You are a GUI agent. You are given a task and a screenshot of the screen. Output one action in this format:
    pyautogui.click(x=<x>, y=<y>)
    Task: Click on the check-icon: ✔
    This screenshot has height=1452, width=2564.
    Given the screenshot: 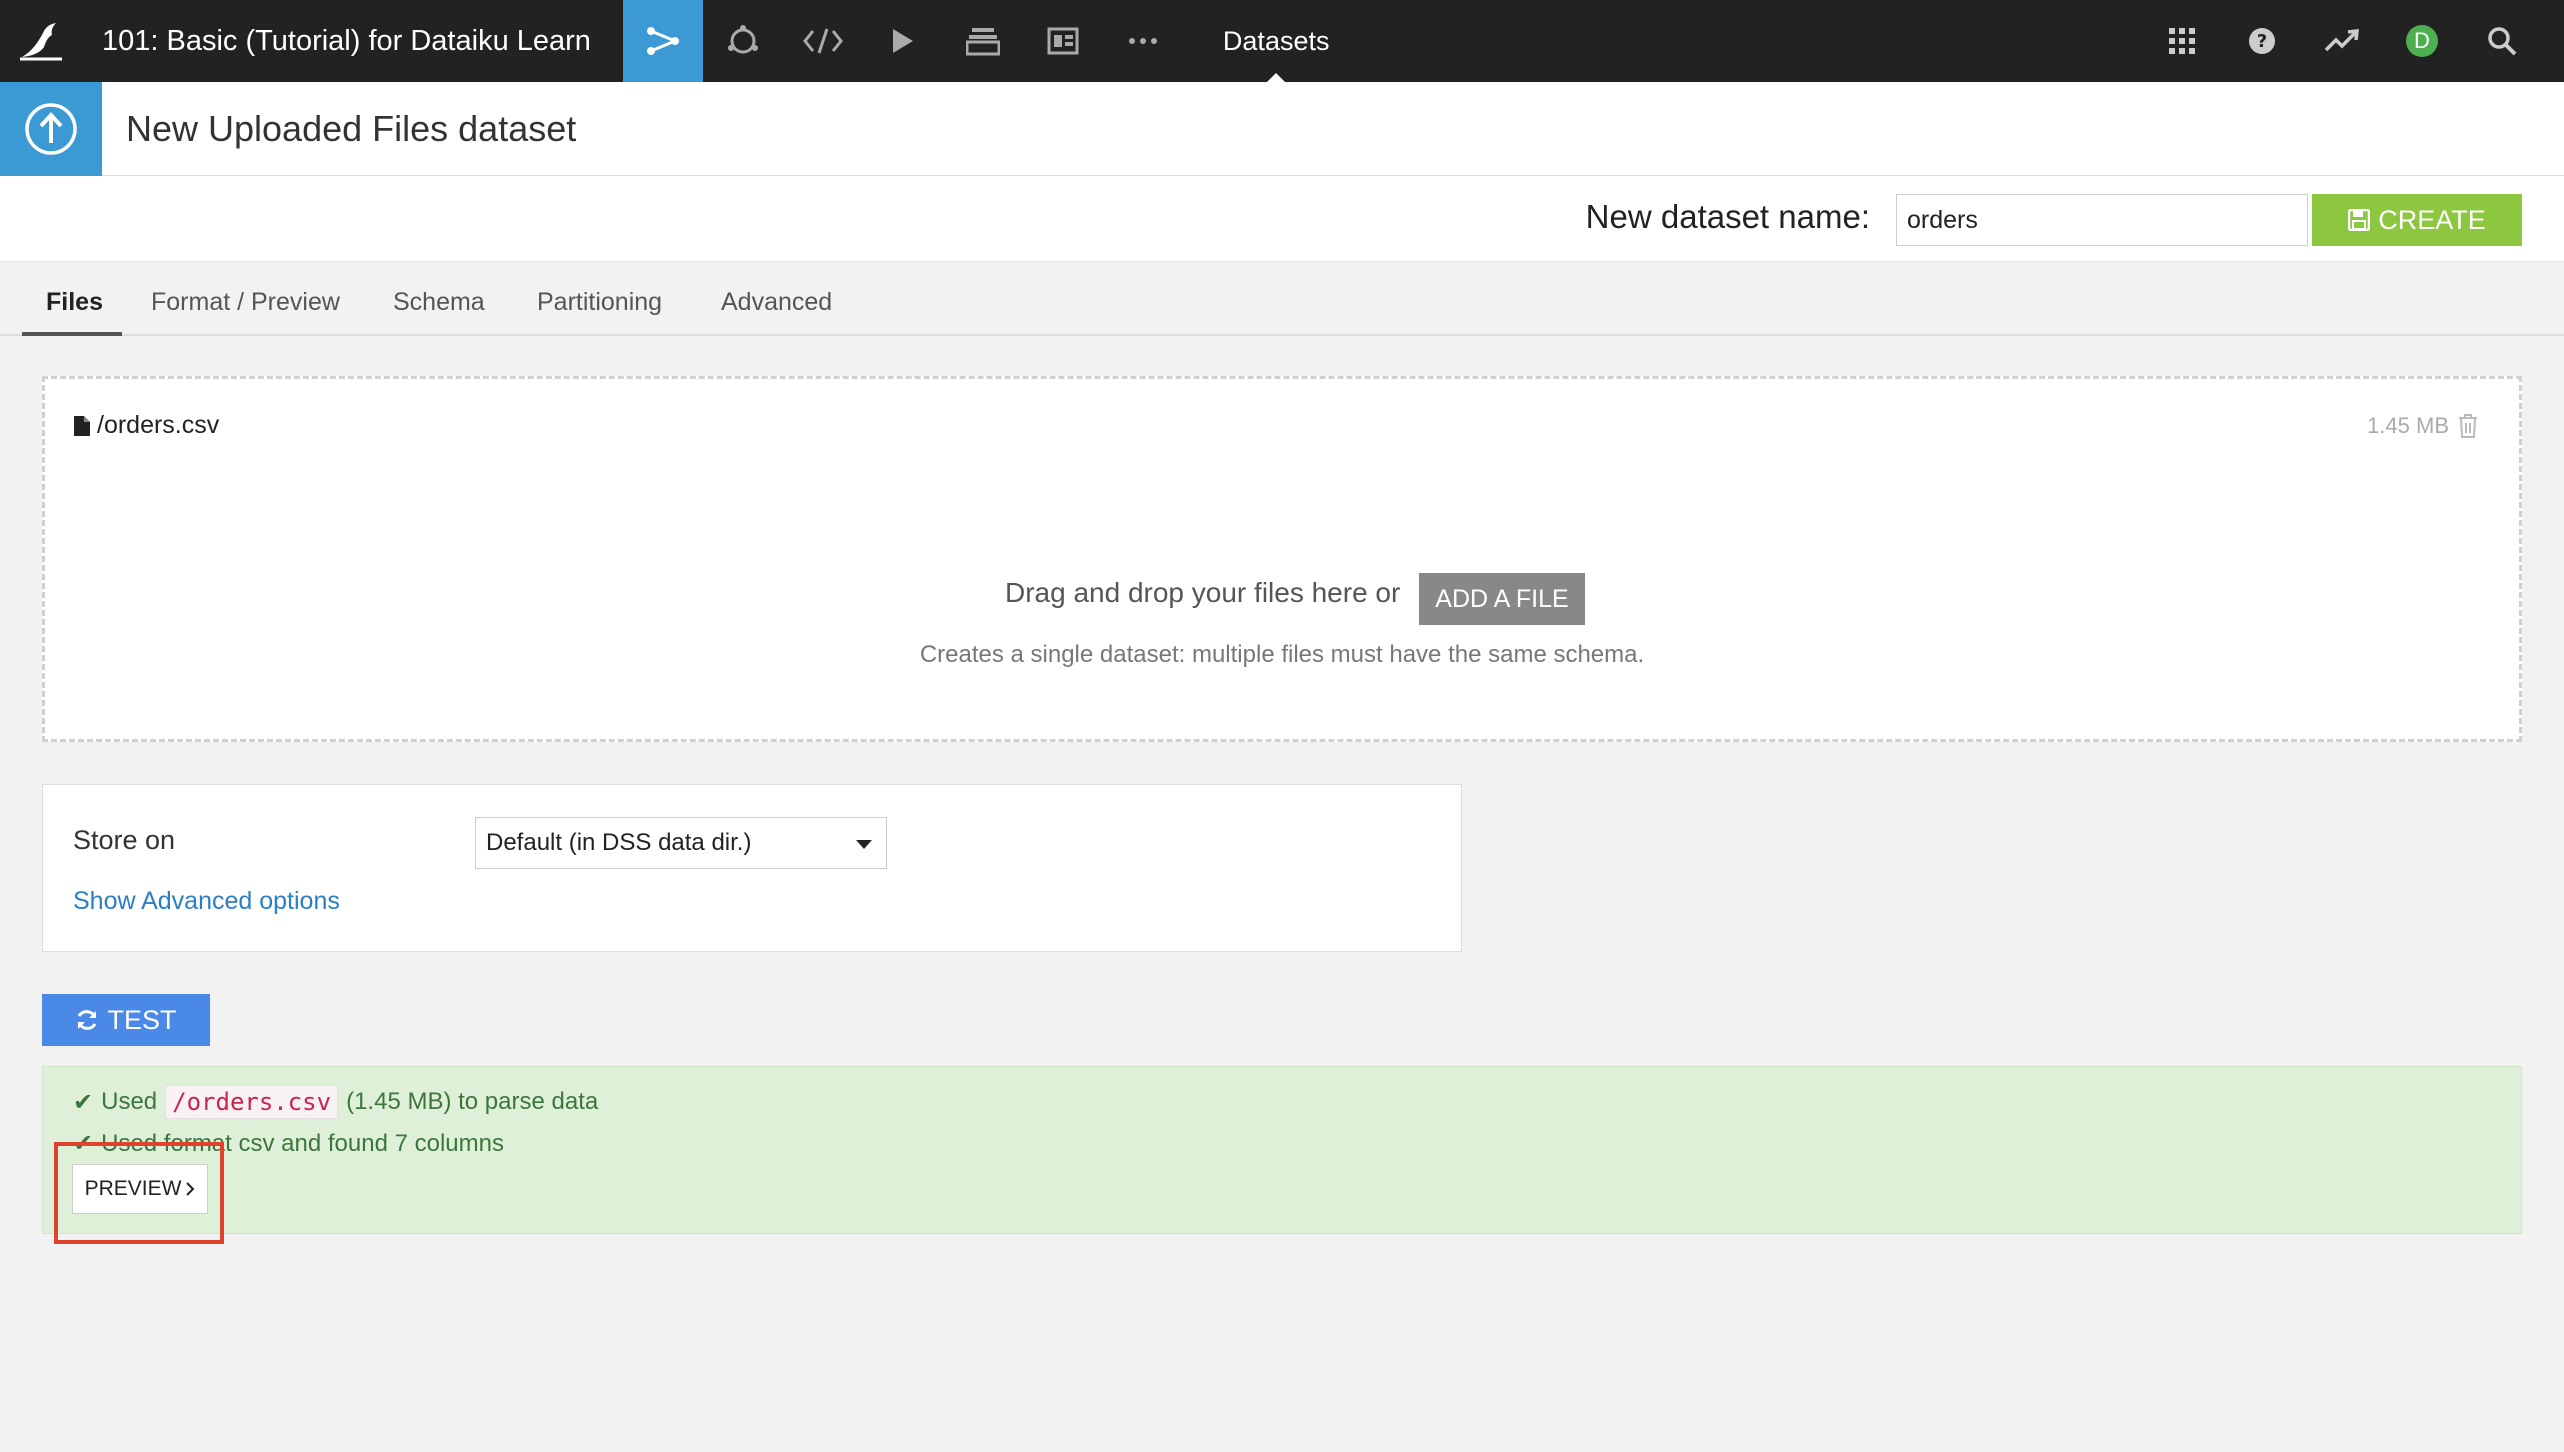 What is the action you would take?
    pyautogui.click(x=83, y=1102)
    